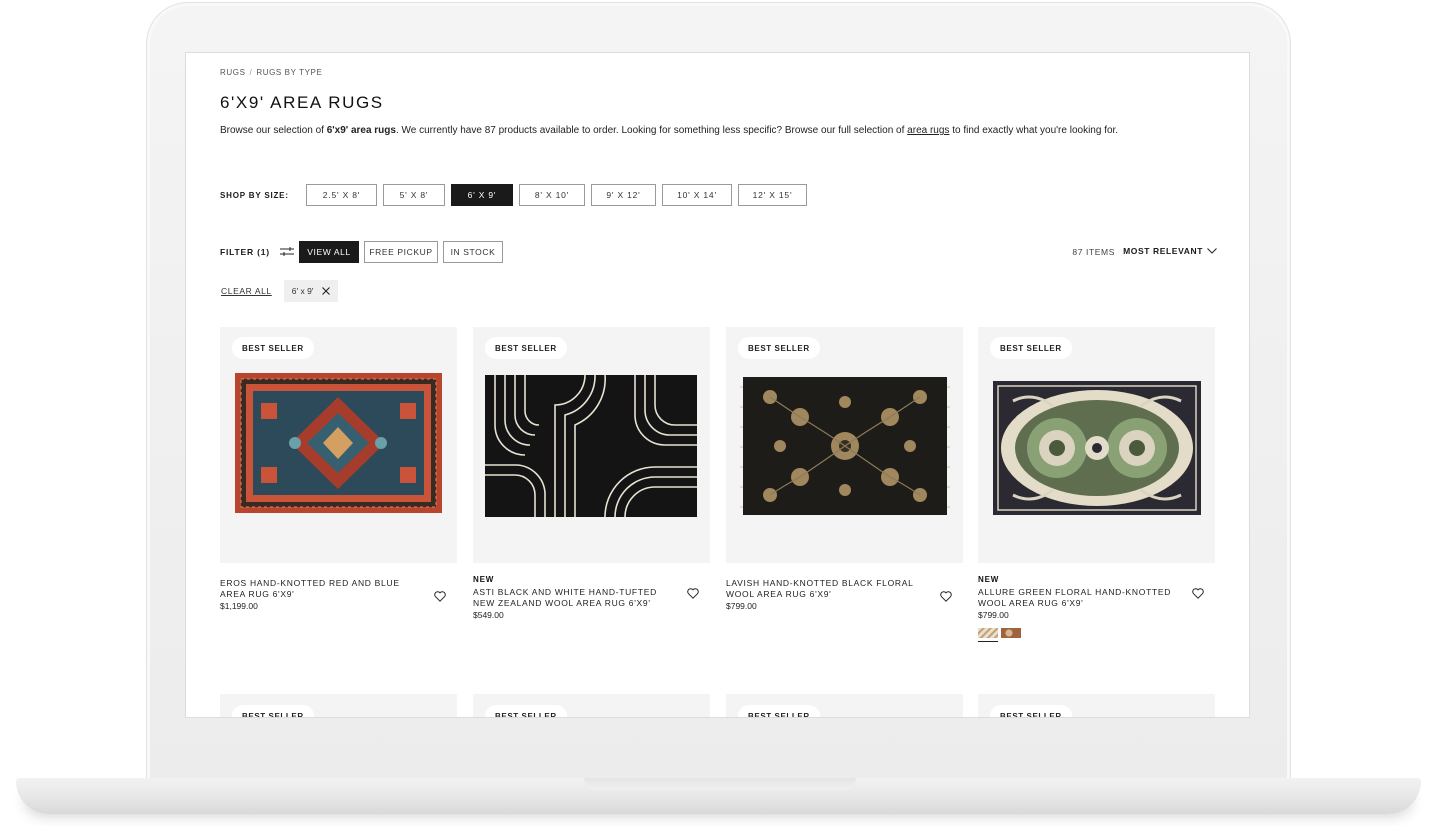  I want to click on size-chip-5x8: 5' X 8', so click(414, 195).